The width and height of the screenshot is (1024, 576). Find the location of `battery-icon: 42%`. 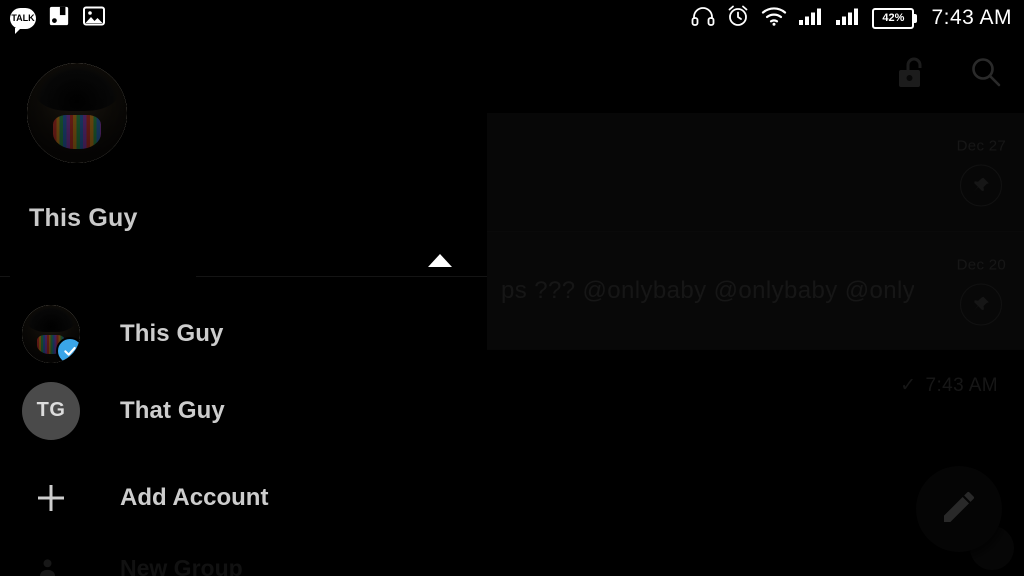

battery-icon: 42% is located at coordinates (895, 18).